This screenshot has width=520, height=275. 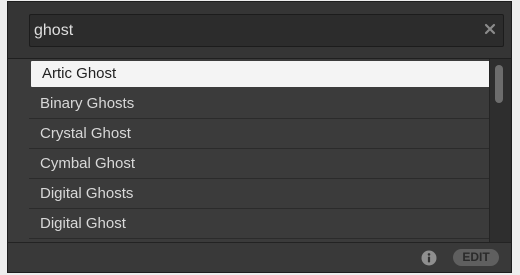 What do you see at coordinates (264, 224) in the screenshot?
I see `list-item: Digital Ghost` at bounding box center [264, 224].